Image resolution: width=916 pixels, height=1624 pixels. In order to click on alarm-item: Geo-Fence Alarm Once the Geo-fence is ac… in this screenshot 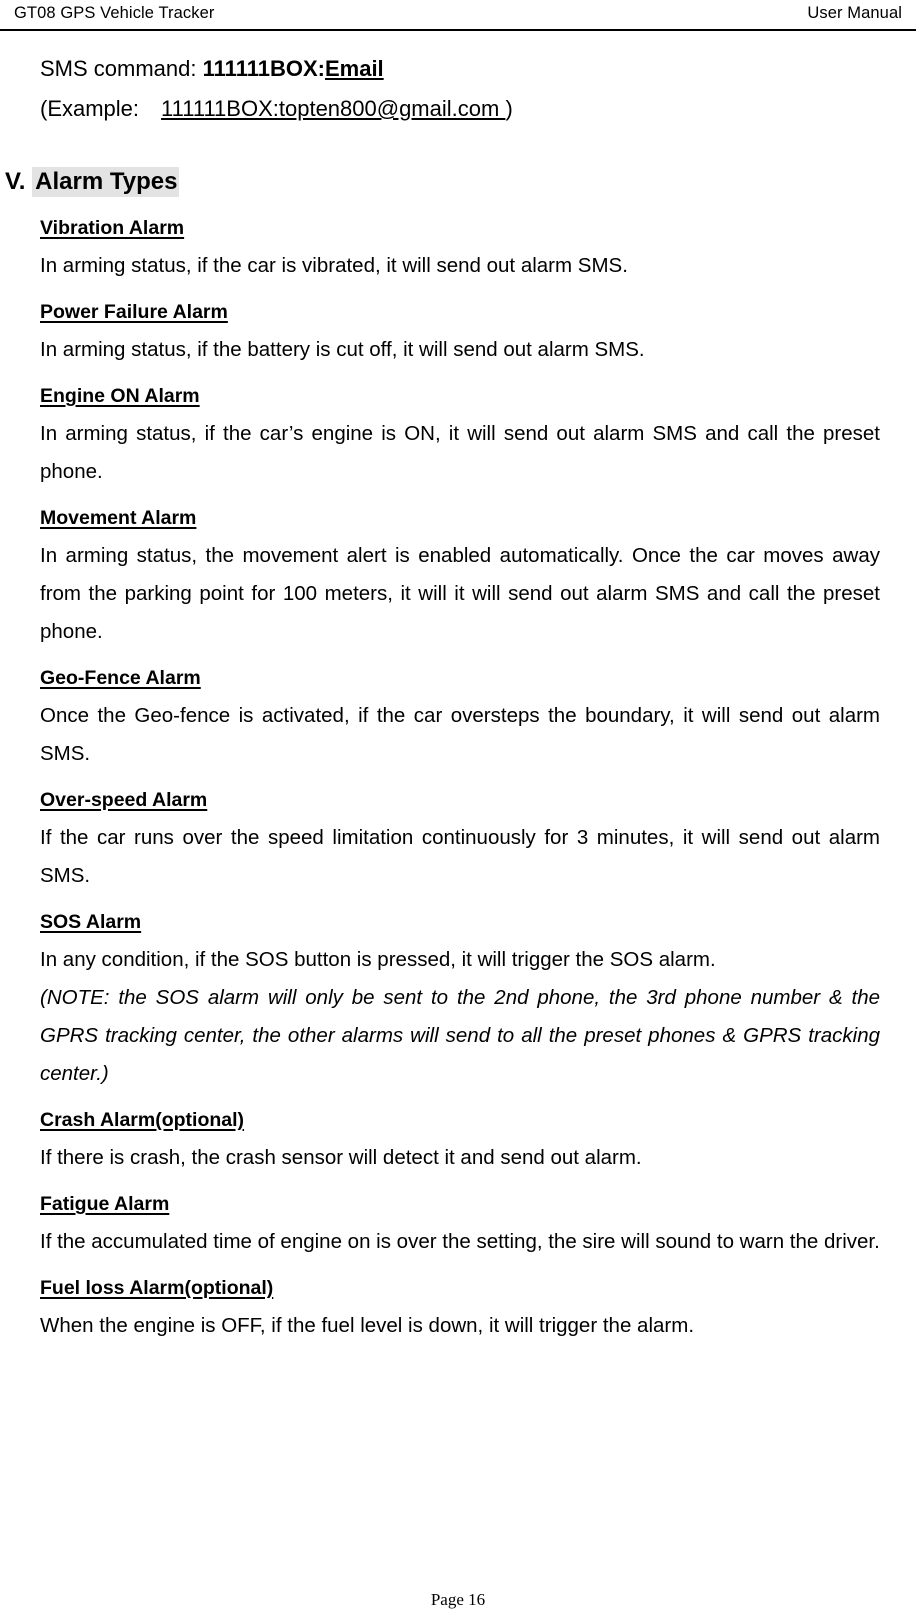, I will do `click(460, 712)`.